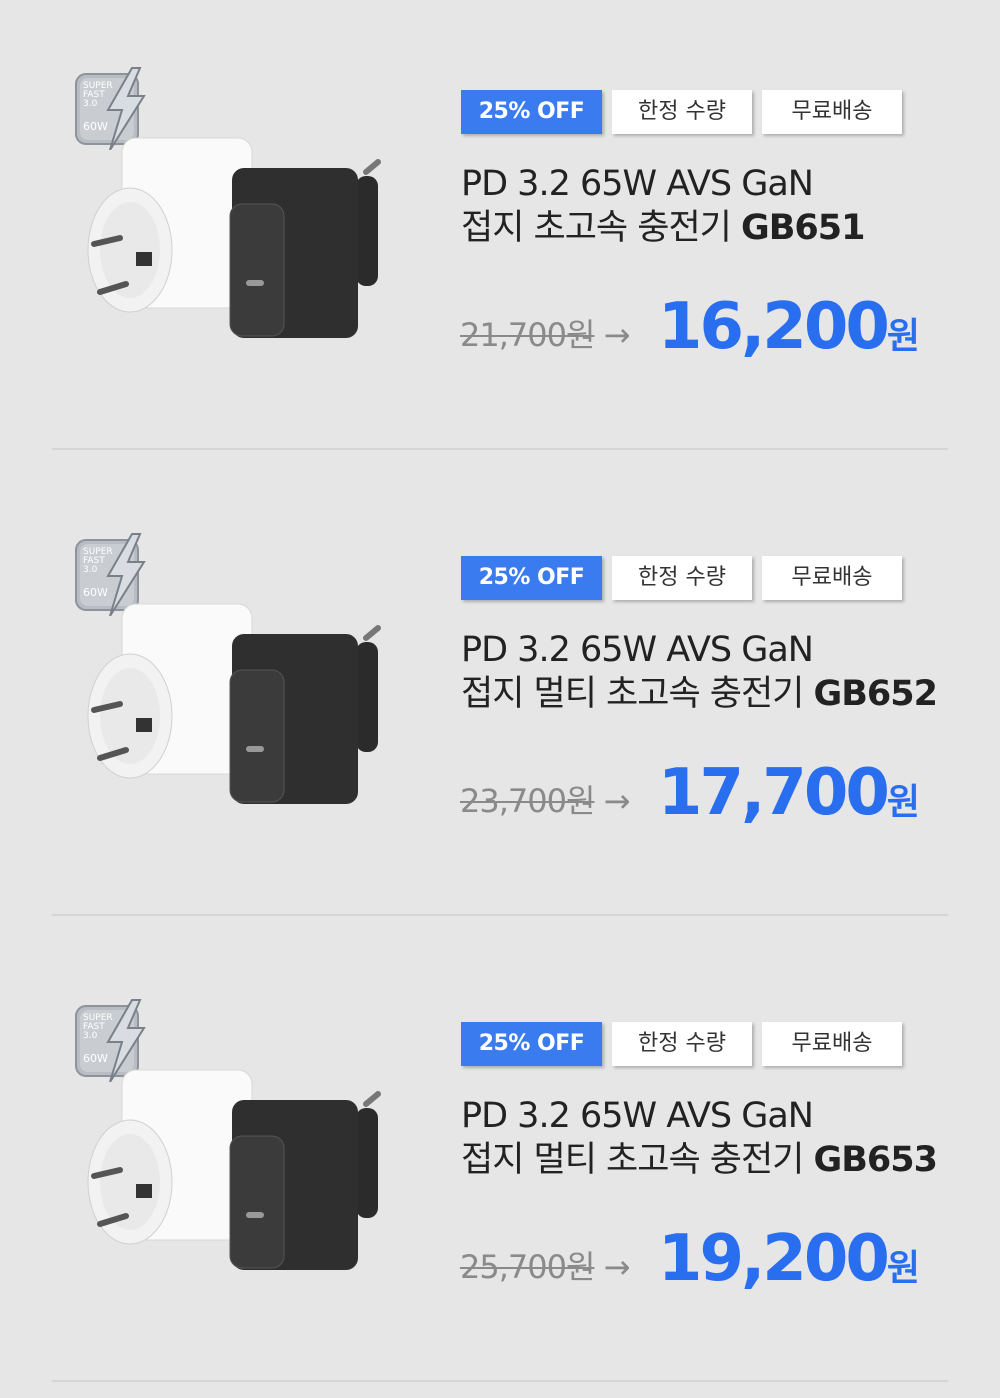 This screenshot has width=1000, height=1398. I want to click on sale-price: 16,200원, so click(788, 327).